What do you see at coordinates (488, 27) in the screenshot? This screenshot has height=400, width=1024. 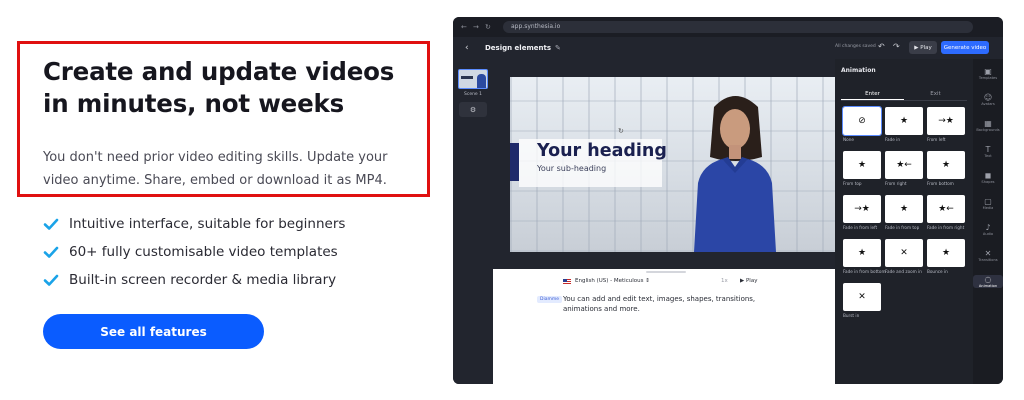 I see `reload-icon: ↻` at bounding box center [488, 27].